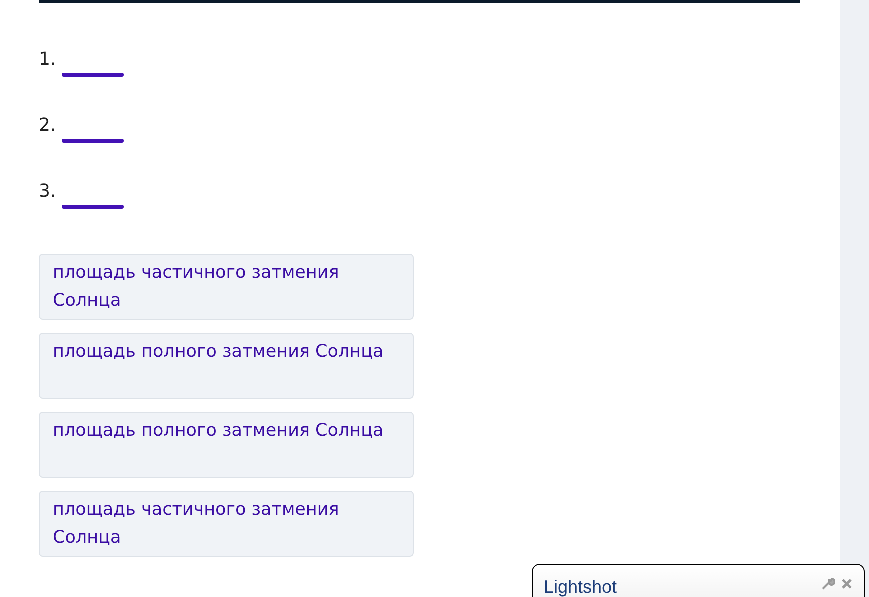 This screenshot has width=869, height=597. I want to click on close-icon, so click(847, 584).